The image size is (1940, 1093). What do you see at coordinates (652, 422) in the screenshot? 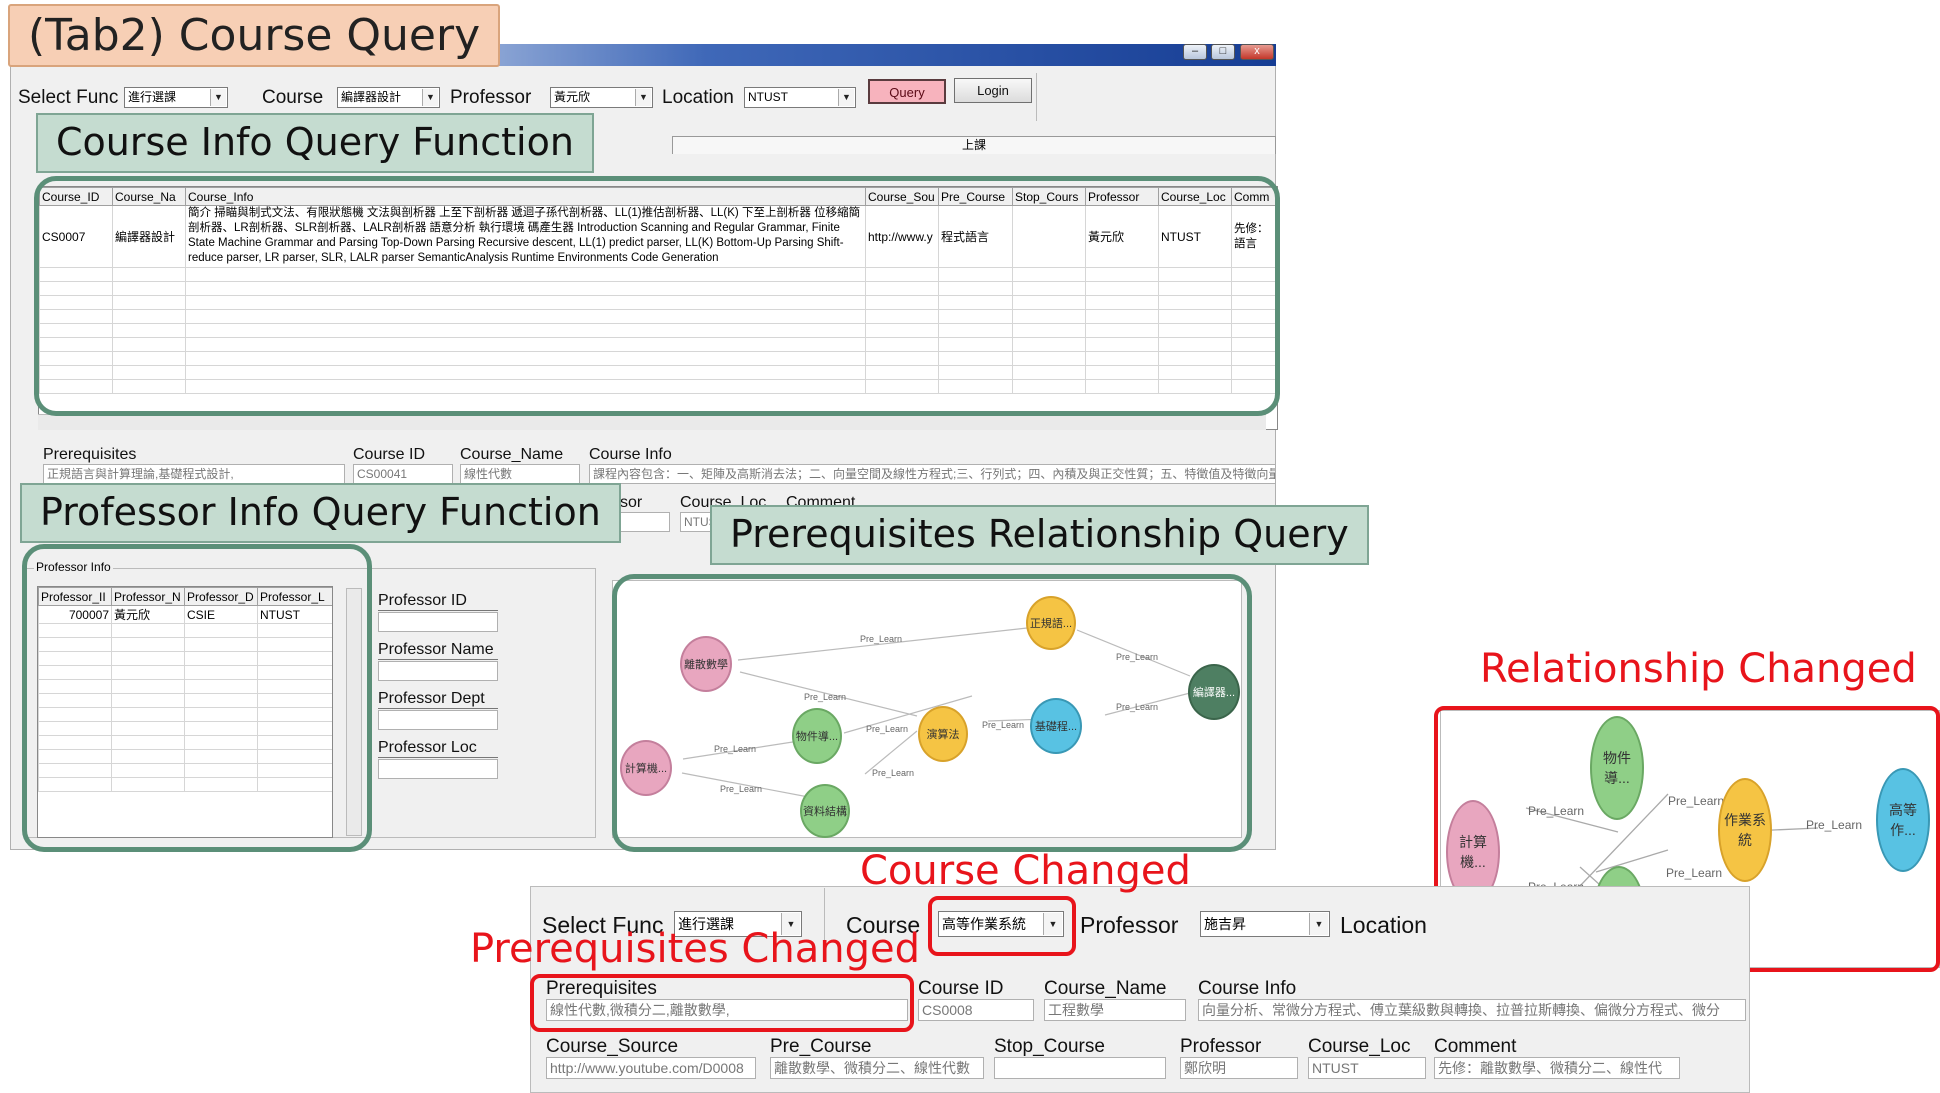
I see `horizontal-scrollbar` at bounding box center [652, 422].